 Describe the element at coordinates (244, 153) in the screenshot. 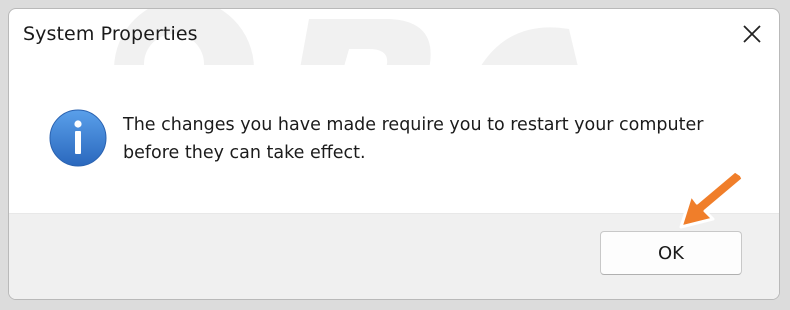

I see `message-line-2: before they can take effect.` at that location.